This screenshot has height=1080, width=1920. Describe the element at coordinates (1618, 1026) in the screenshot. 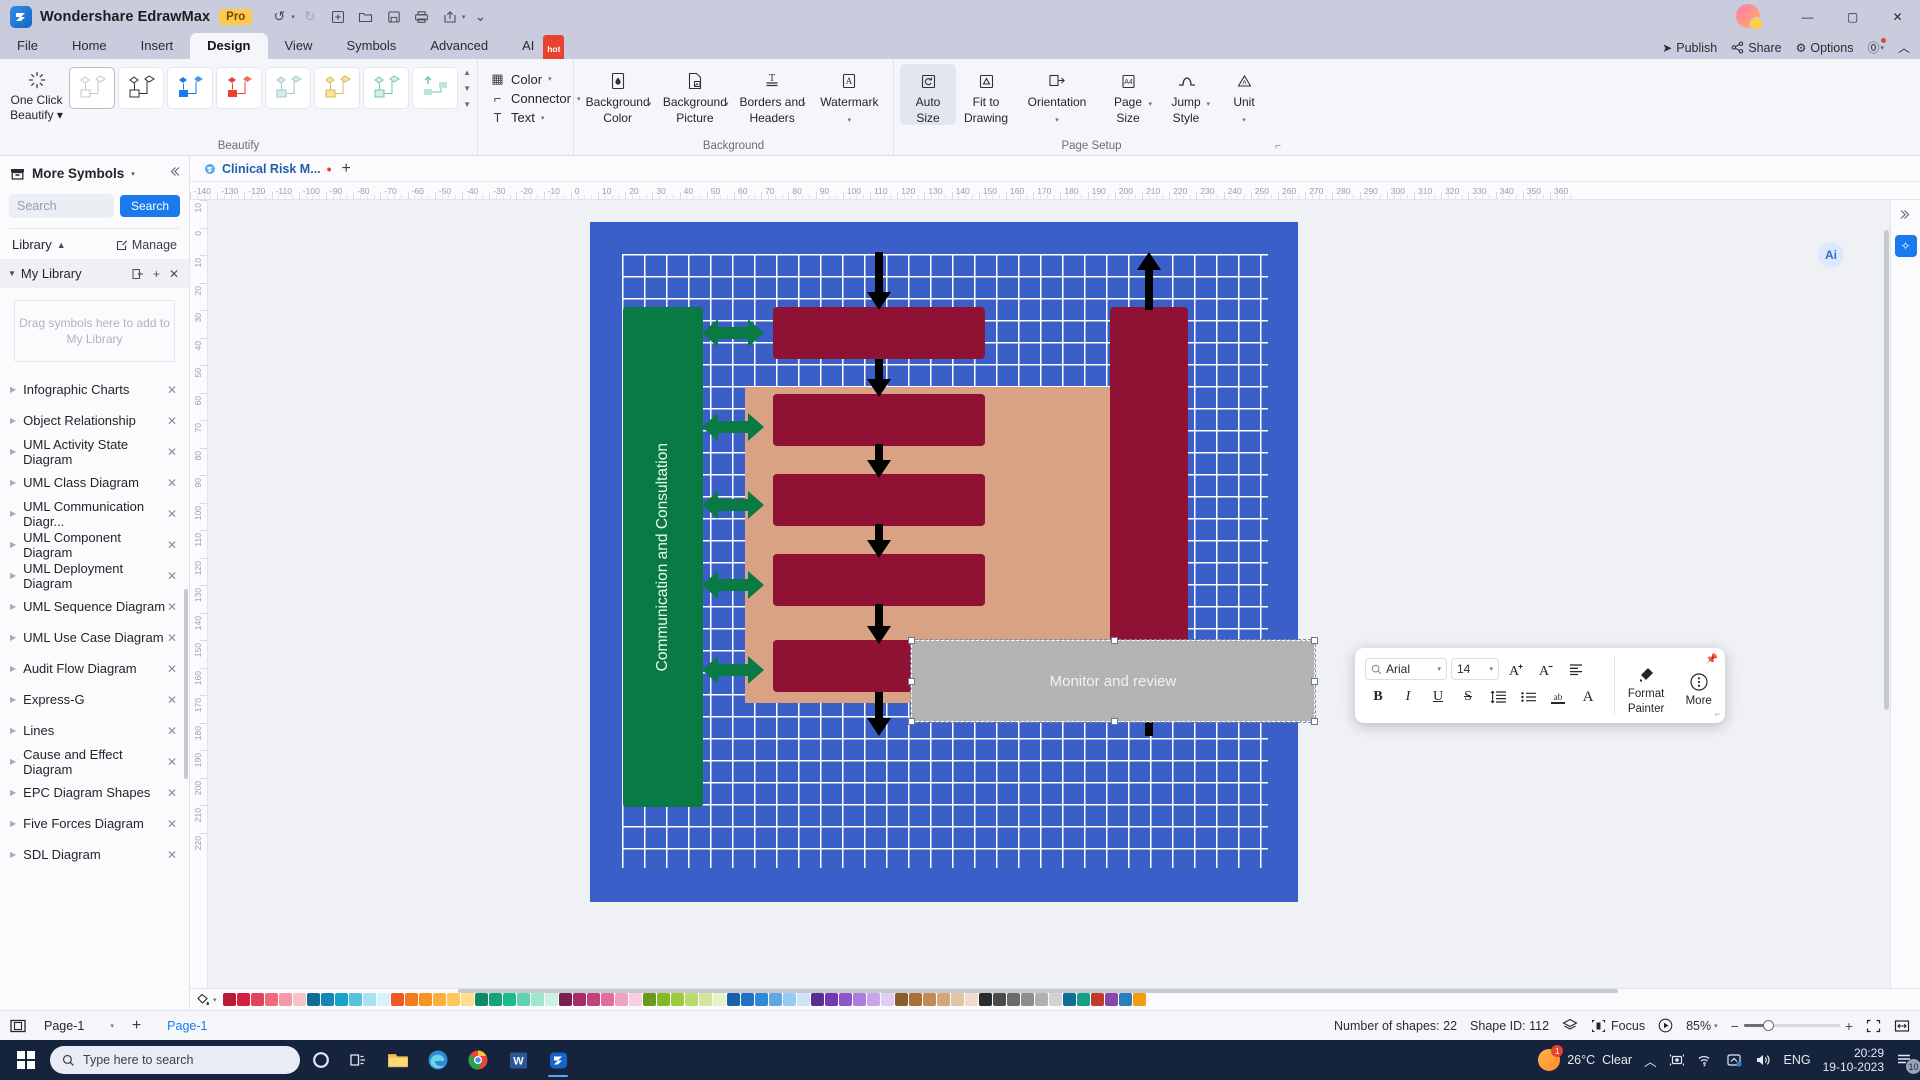

I see `focus-button: Focus` at that location.